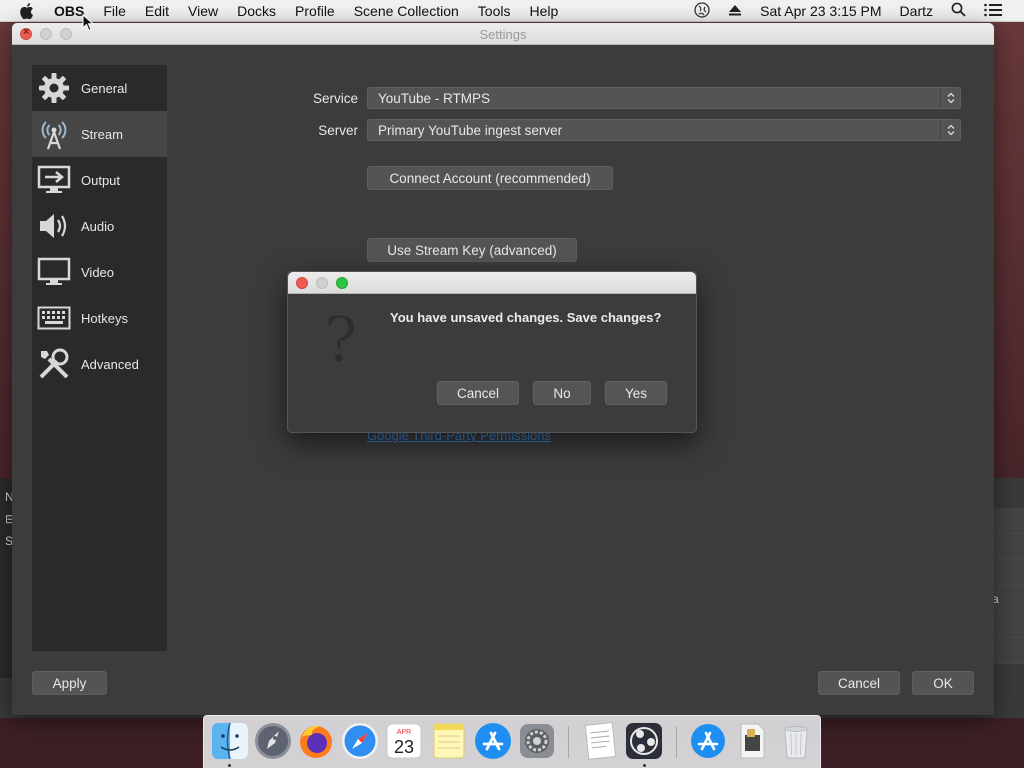  I want to click on sidebar-item-stream: Stream, so click(99, 134).